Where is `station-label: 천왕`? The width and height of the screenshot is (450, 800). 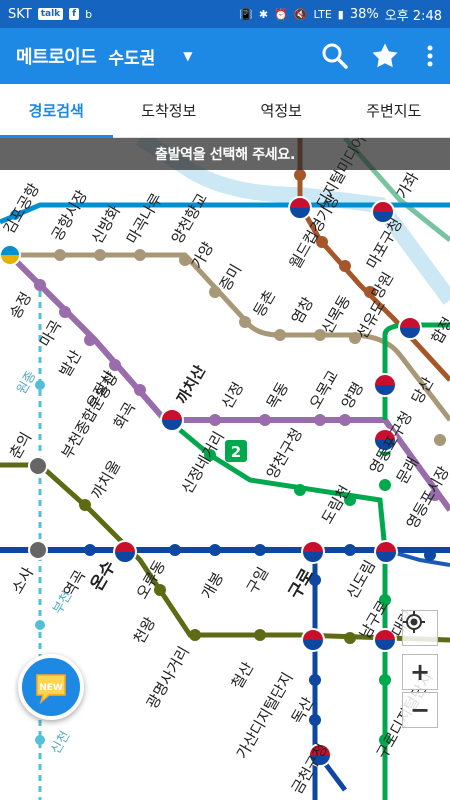
station-label: 천왕 is located at coordinates (144, 630).